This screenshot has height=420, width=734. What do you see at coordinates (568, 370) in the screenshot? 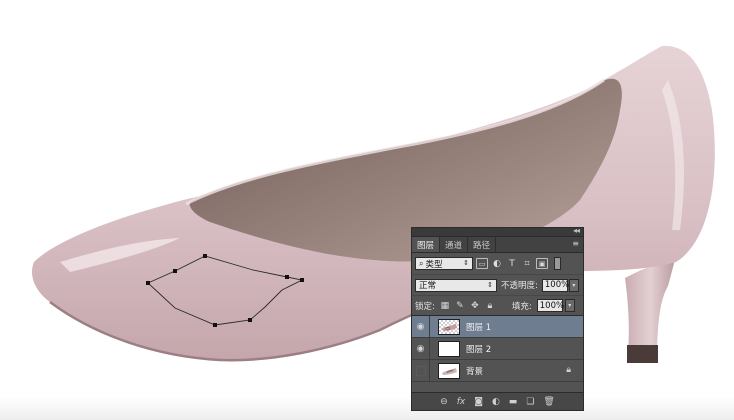
I see `lock-icon: 🔒︎` at bounding box center [568, 370].